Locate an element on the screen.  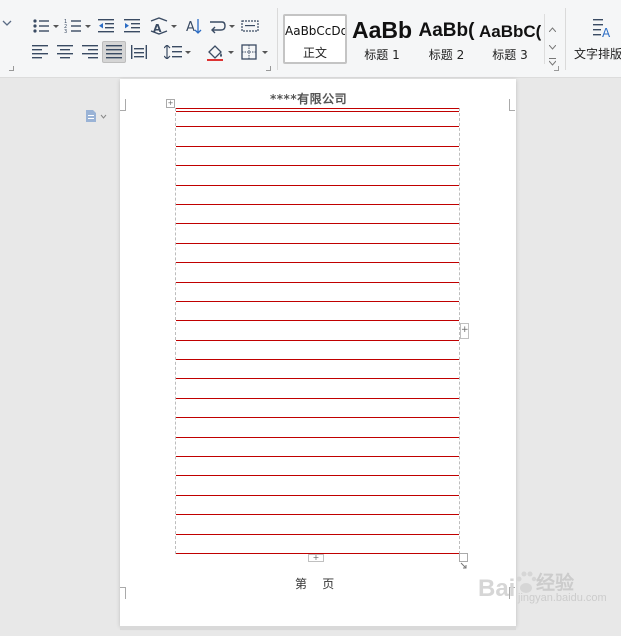
line-spacing-caret is located at coordinates (188, 52).